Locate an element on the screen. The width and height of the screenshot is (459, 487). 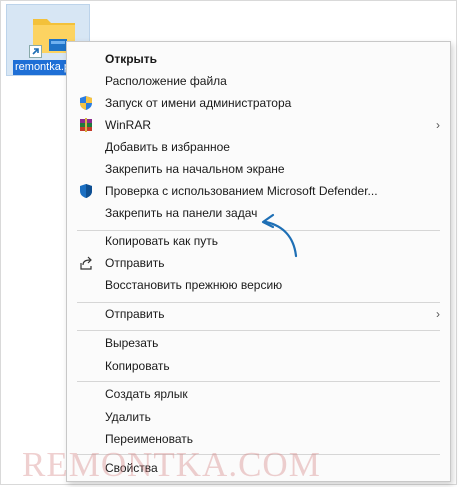
shortcut-arrow-icon is located at coordinates (35, 51).